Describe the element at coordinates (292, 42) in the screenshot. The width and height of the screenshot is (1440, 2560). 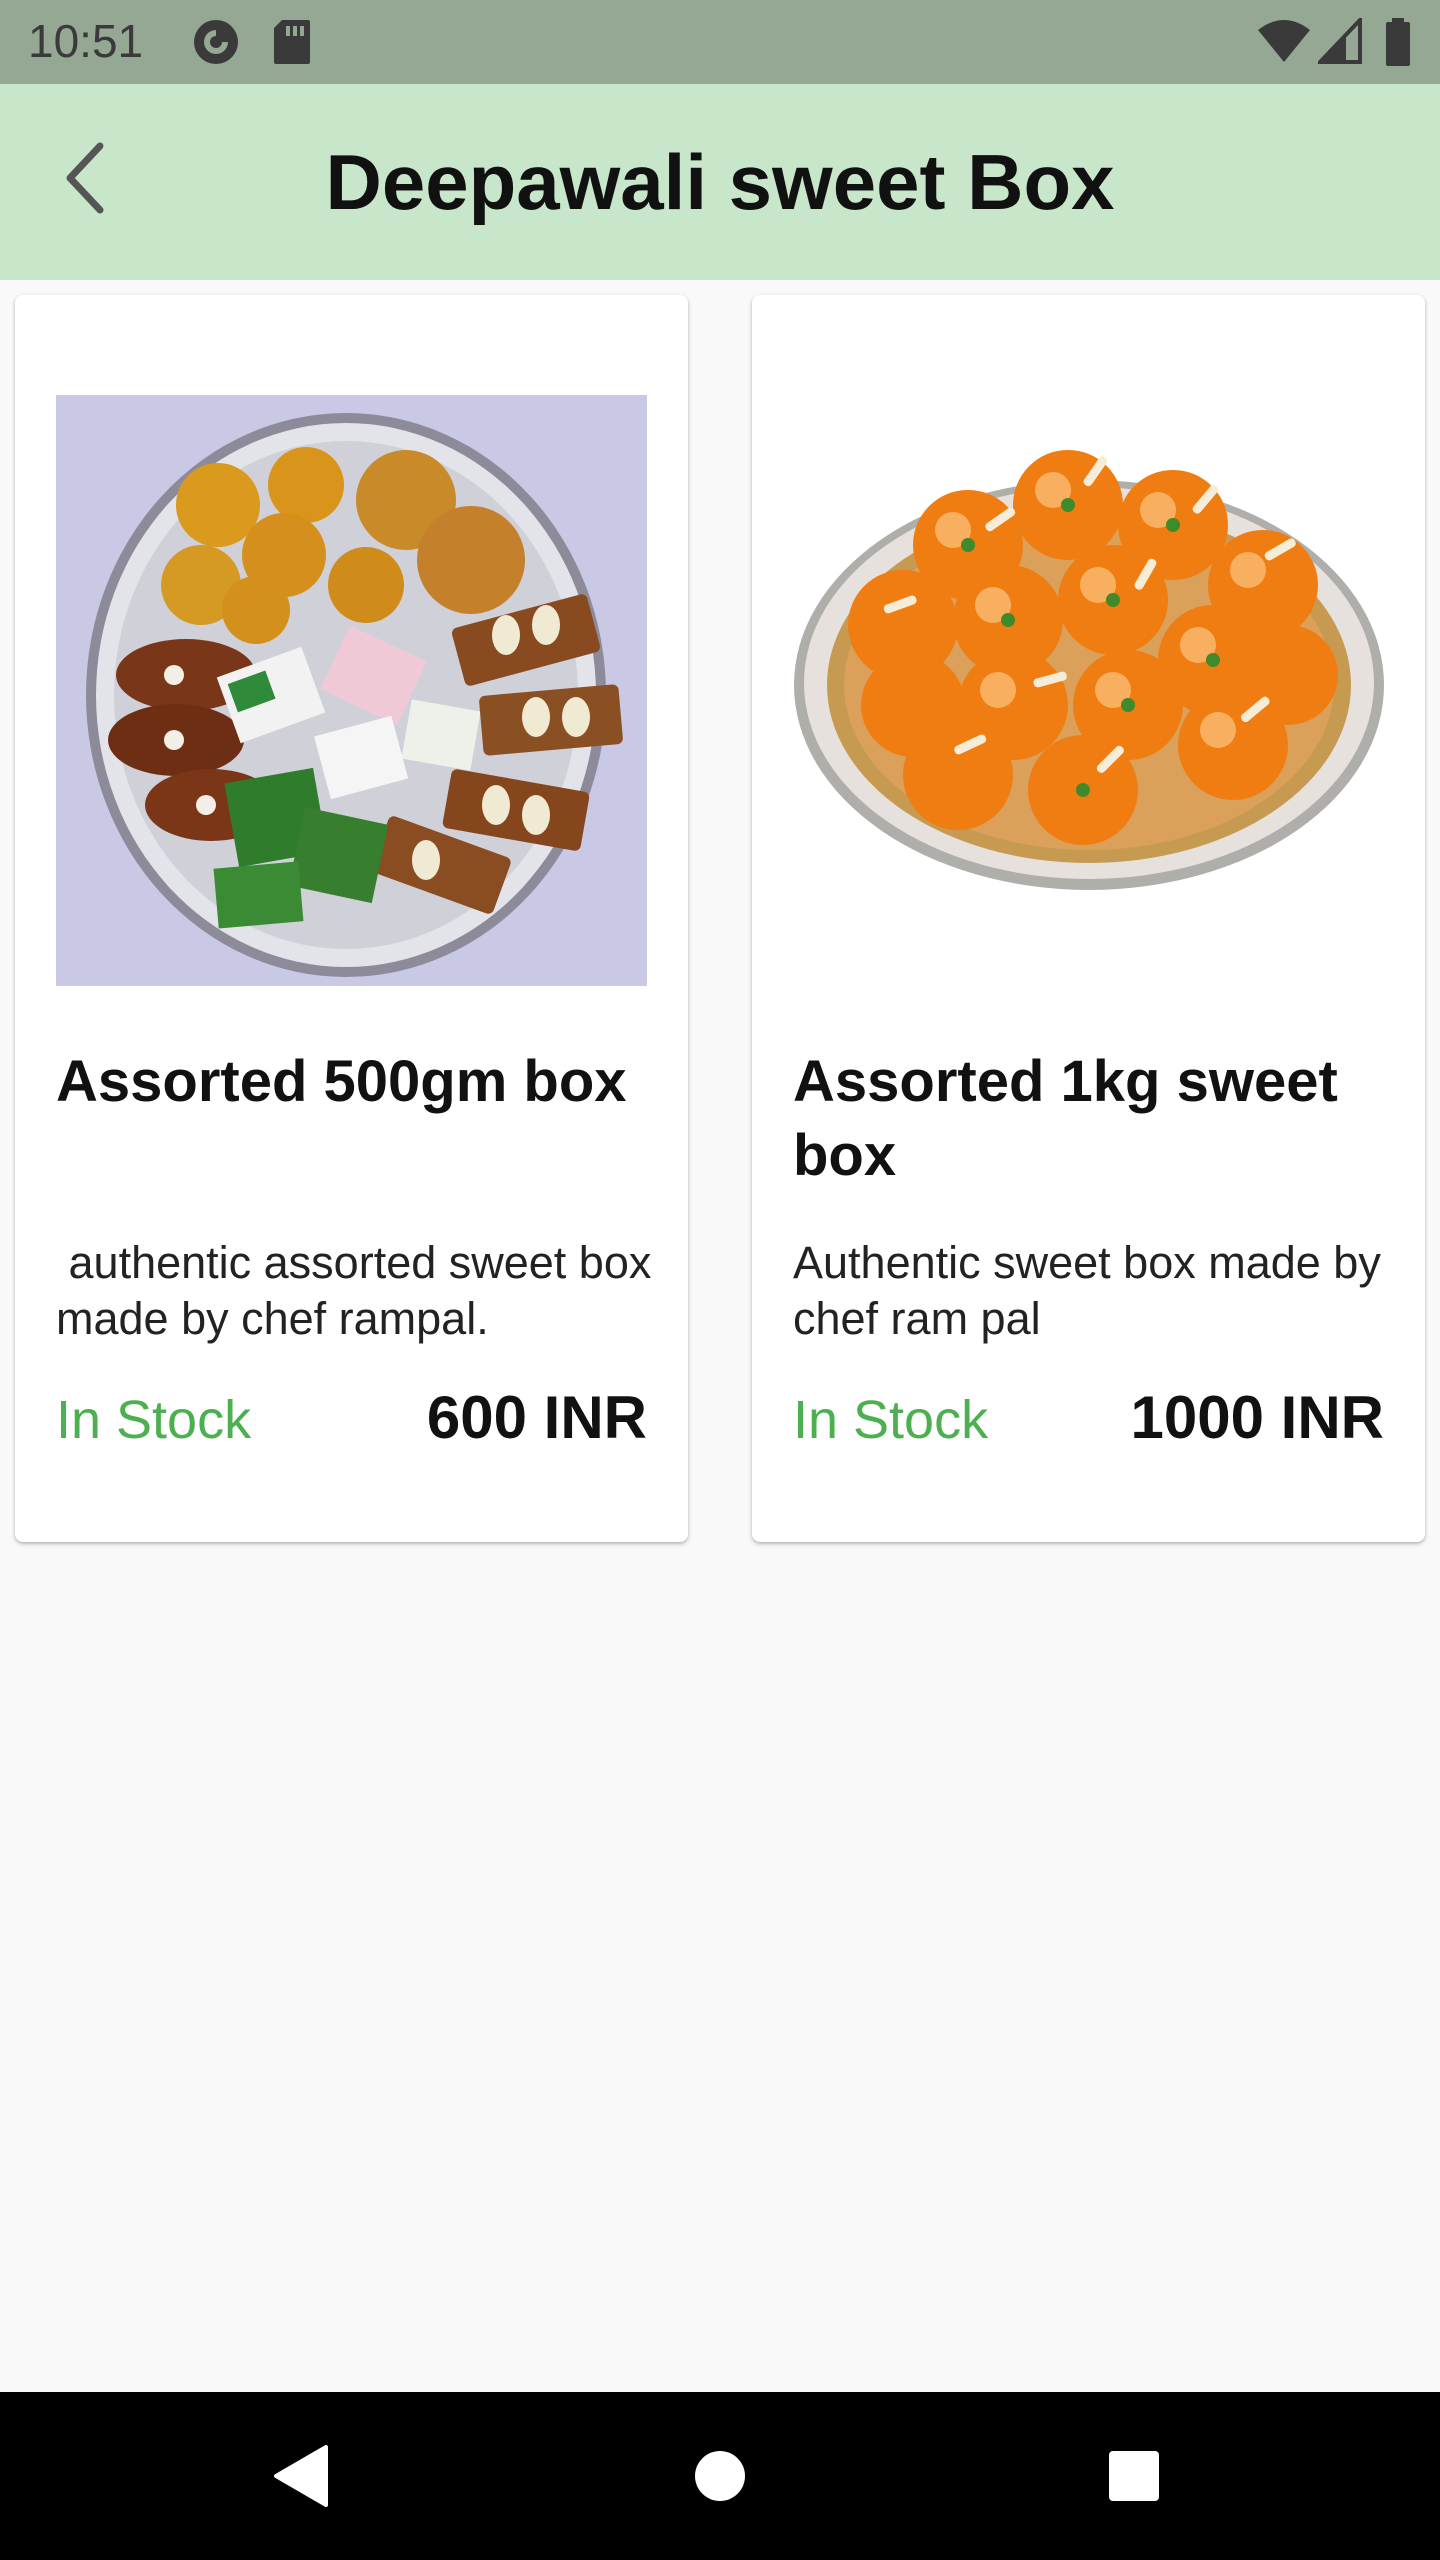
I see `sd-card-icon` at that location.